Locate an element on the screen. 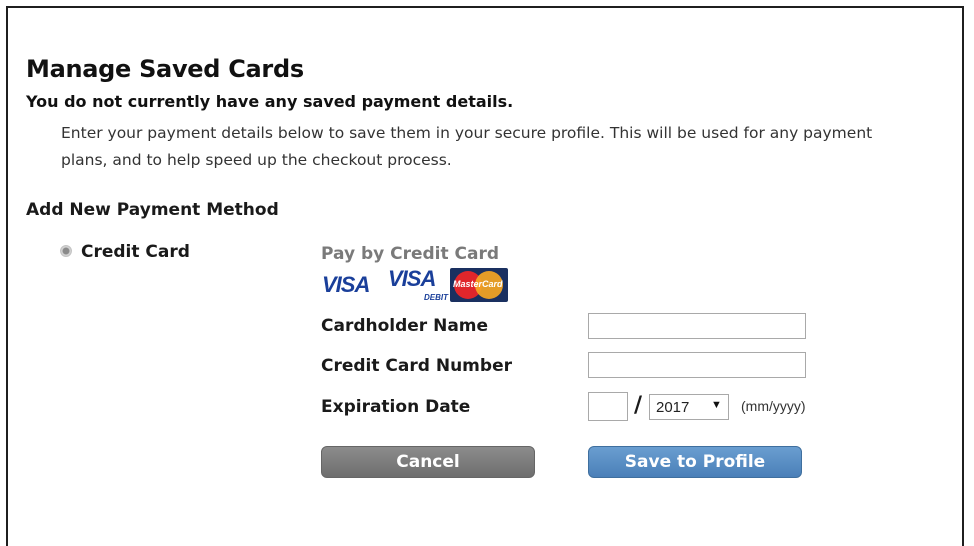 This screenshot has width=974, height=546. visa-debit-logo-subtext: DEBIT is located at coordinates (436, 297).